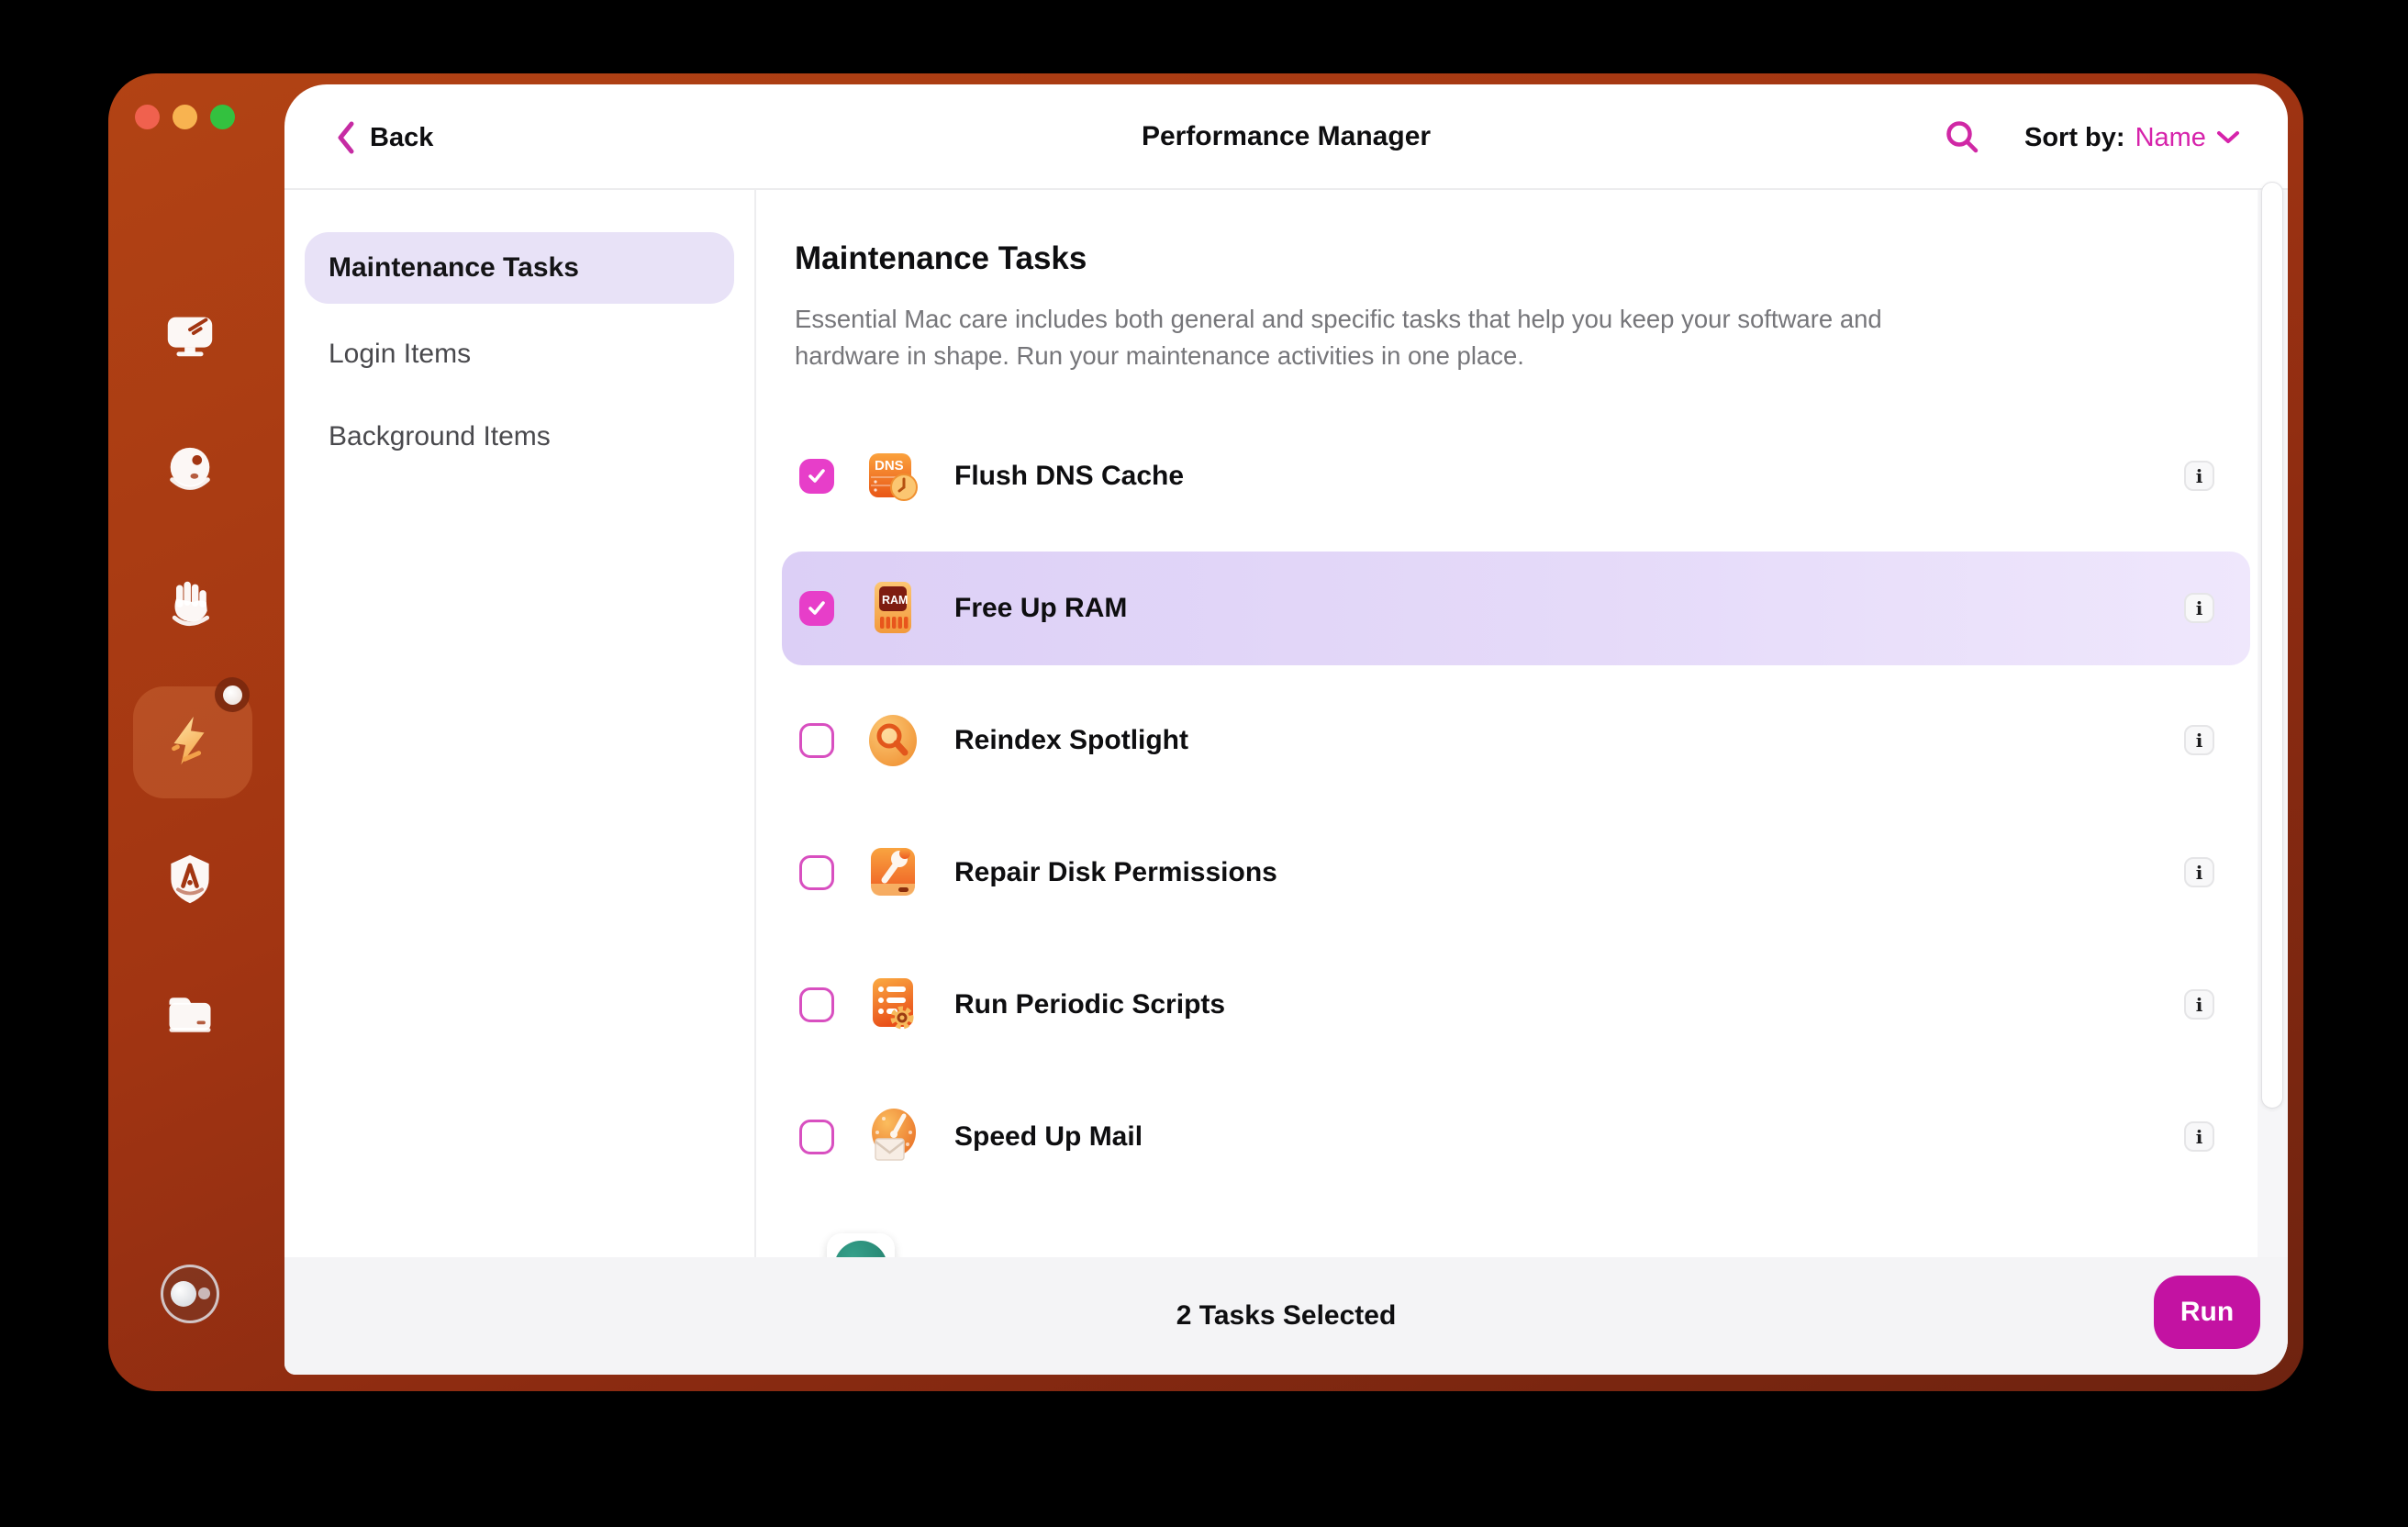  I want to click on performance-bolt-icon, so click(188, 740).